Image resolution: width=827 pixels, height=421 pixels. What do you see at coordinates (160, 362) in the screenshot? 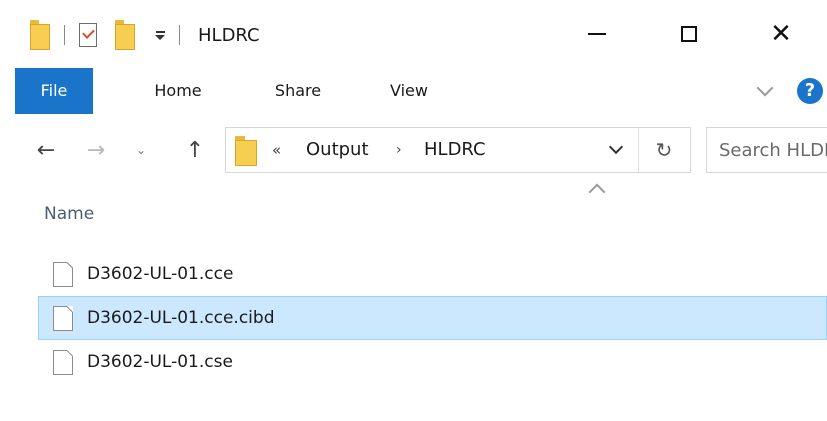
I see `file-name: D3602-UL-01.cse` at bounding box center [160, 362].